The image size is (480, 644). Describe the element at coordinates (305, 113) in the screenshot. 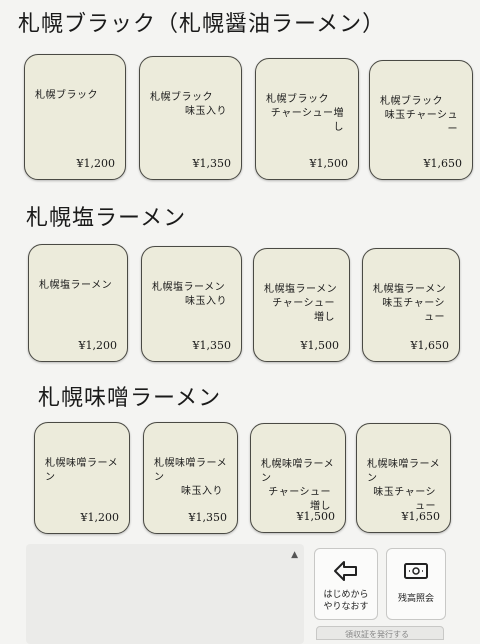

I see `menu-item-name: 札幌ブラック チャーシュー増し` at that location.